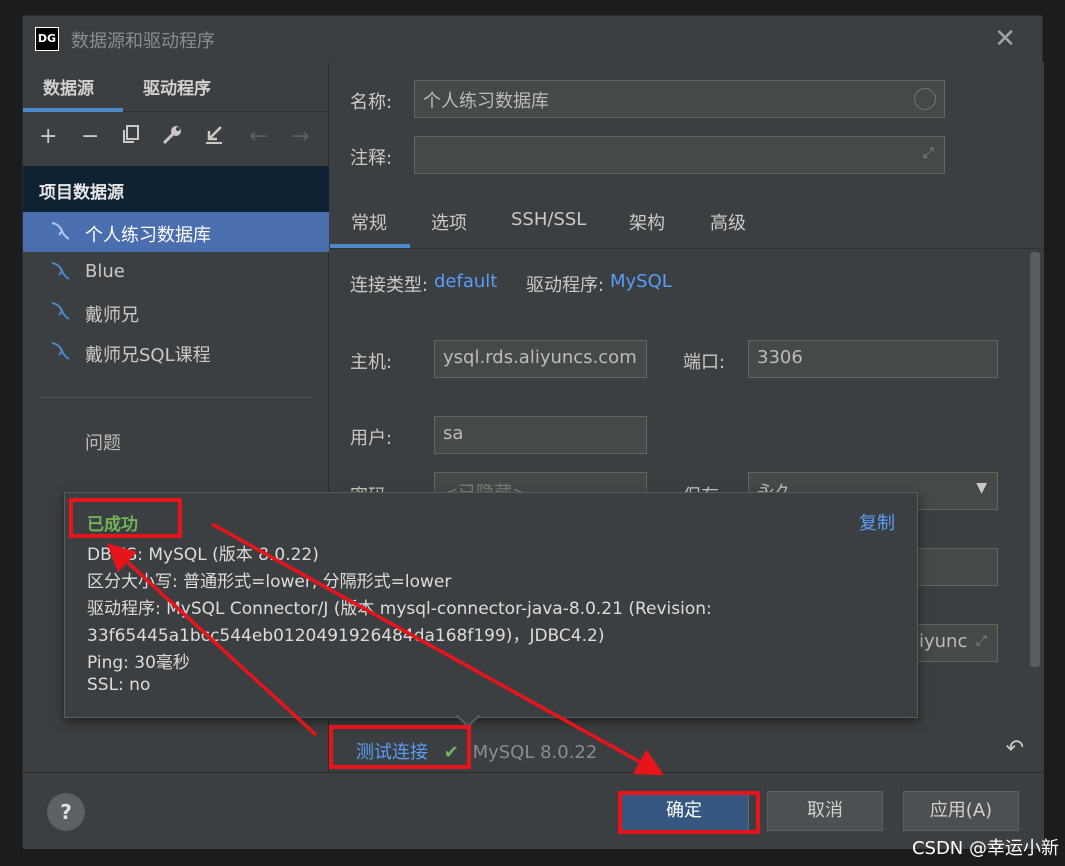 The image size is (1065, 866). Describe the element at coordinates (212, 640) in the screenshot. I see `arrow-to-status` at that location.